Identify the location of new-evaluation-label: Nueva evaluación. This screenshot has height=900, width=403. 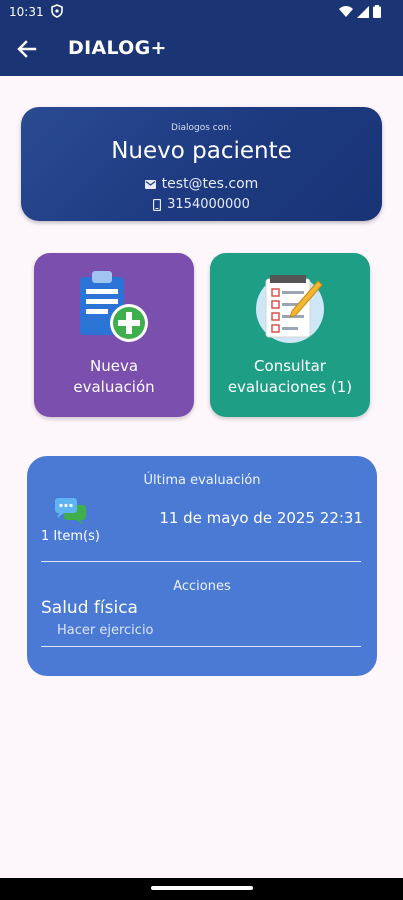
(114, 377).